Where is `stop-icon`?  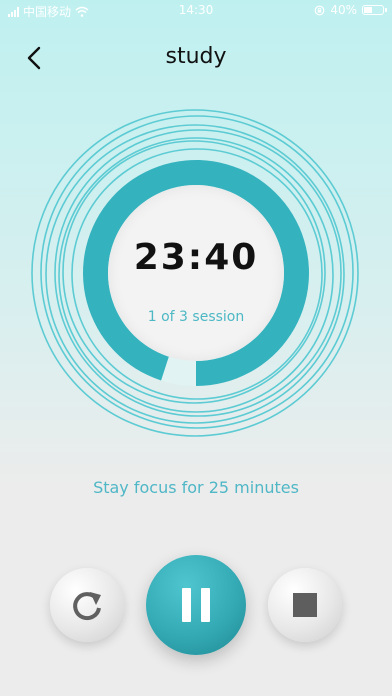 stop-icon is located at coordinates (305, 605).